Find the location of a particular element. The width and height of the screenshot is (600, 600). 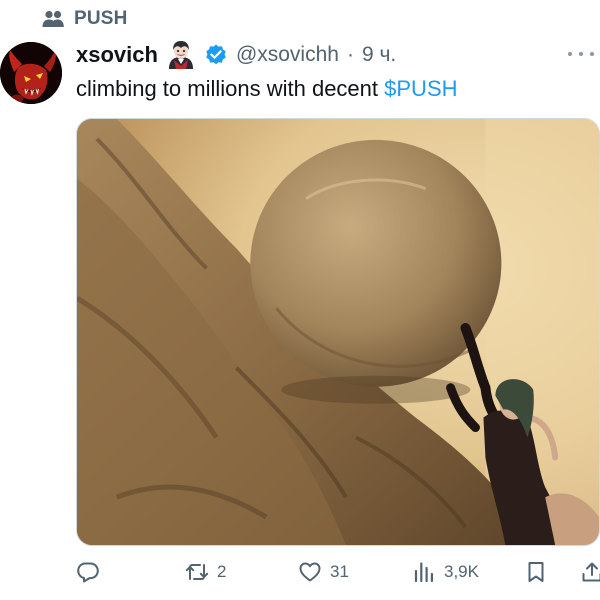

retweet-button: 2 is located at coordinates (205, 572).